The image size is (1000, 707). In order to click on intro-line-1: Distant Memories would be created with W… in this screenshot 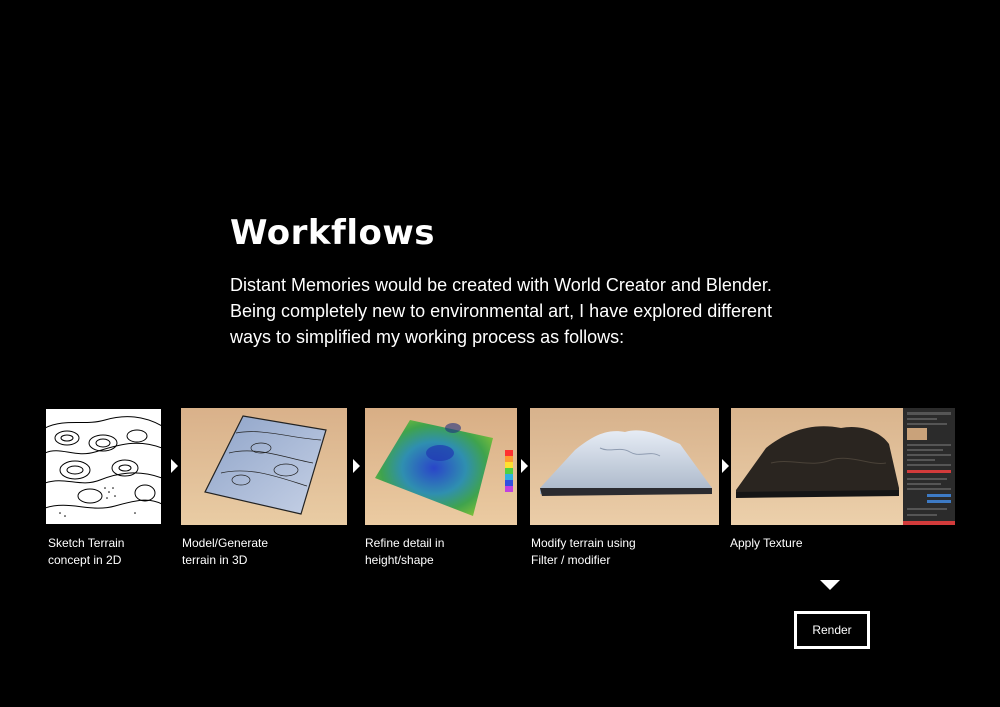, I will do `click(501, 285)`.